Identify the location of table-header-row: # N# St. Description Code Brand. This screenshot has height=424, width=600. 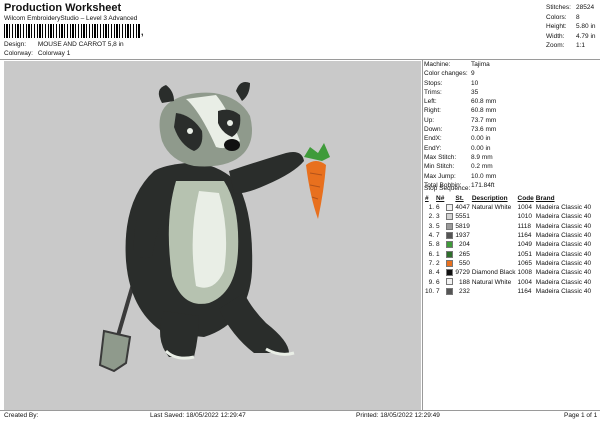
(508, 198).